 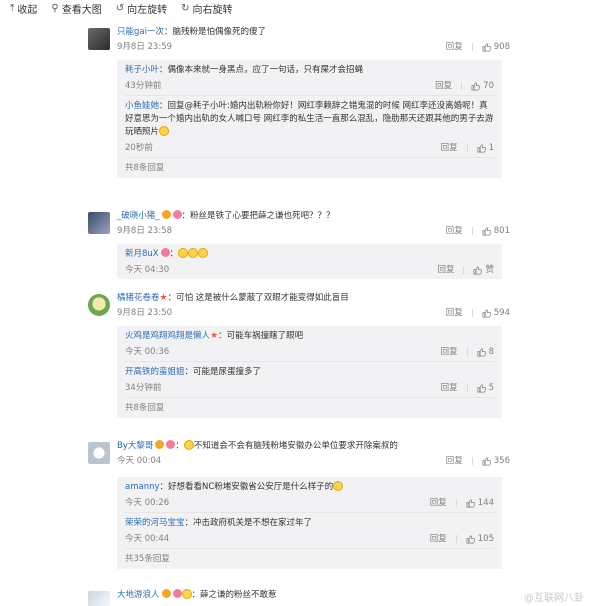 What do you see at coordinates (496, 47) in the screenshot?
I see `like-button: 908` at bounding box center [496, 47].